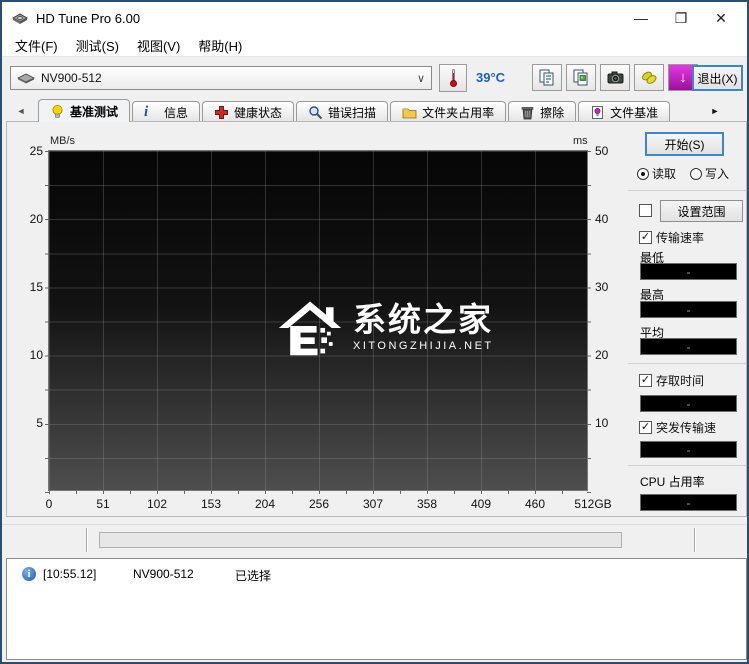 The image size is (749, 664). What do you see at coordinates (683, 77) in the screenshot?
I see `down-arrow-icon: ↓` at bounding box center [683, 77].